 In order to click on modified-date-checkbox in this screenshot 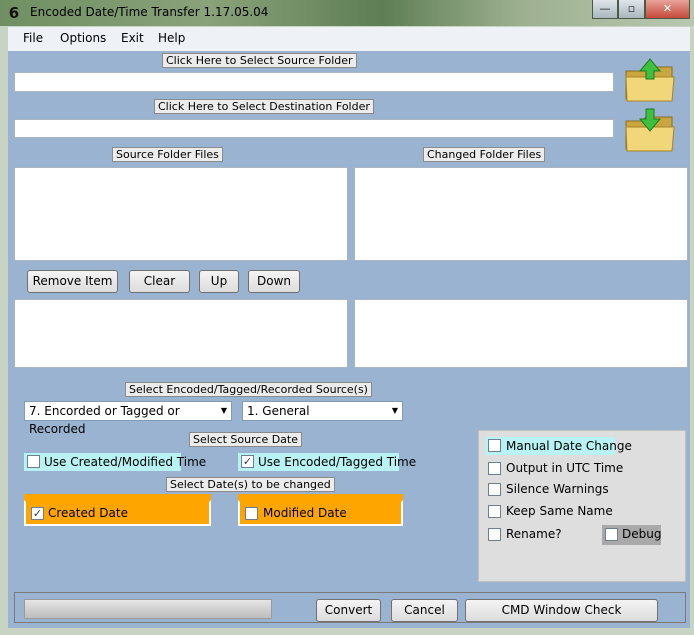, I will do `click(251, 513)`.